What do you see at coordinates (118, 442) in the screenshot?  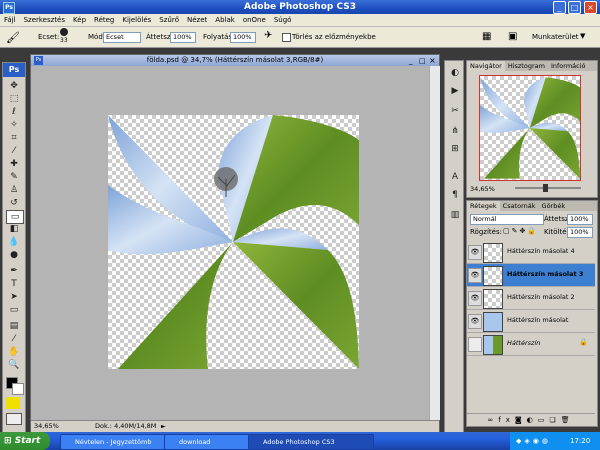 I see `taskbar-item-notepad: Névtelen - Jegyzettömb` at bounding box center [118, 442].